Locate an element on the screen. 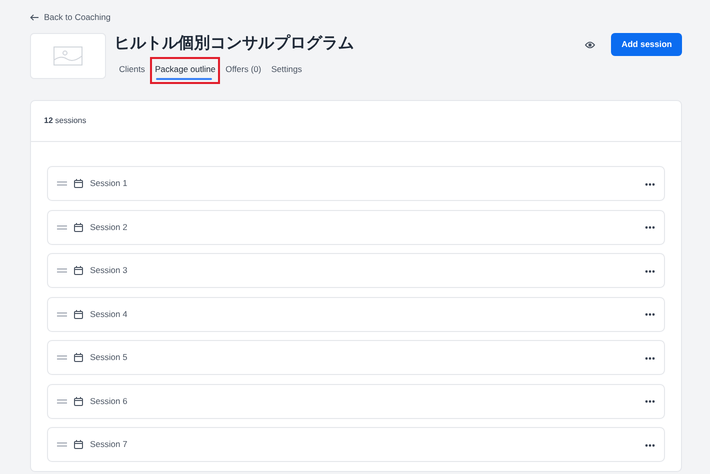  session-title: Session 4 is located at coordinates (109, 314).